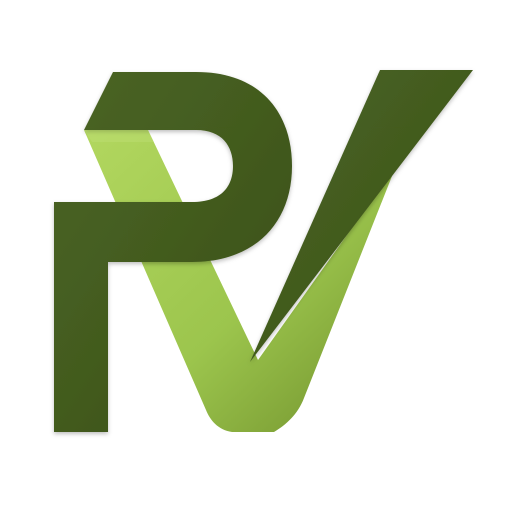 This screenshot has height=512, width=512. What do you see at coordinates (119, 136) in the screenshot?
I see `v-light-highlight` at bounding box center [119, 136].